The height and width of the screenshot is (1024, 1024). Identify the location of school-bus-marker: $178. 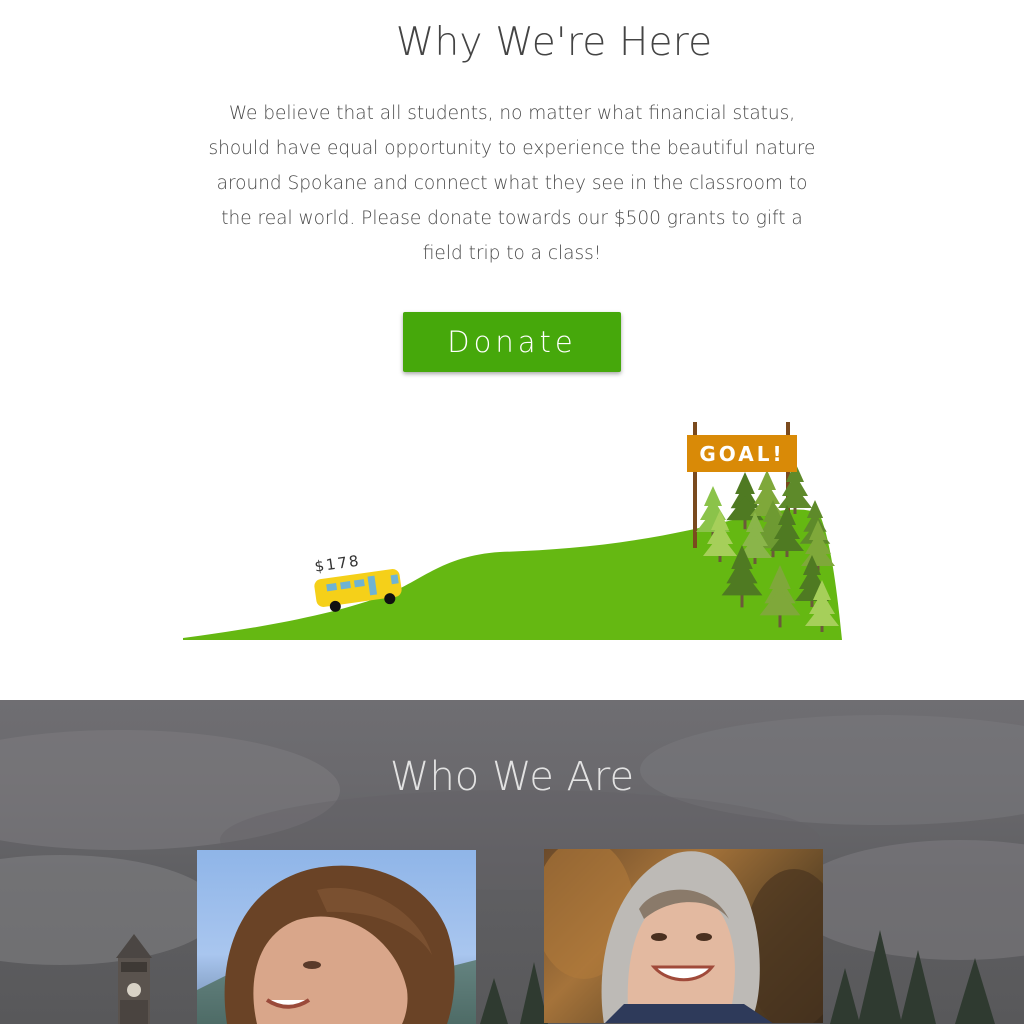
(357, 581).